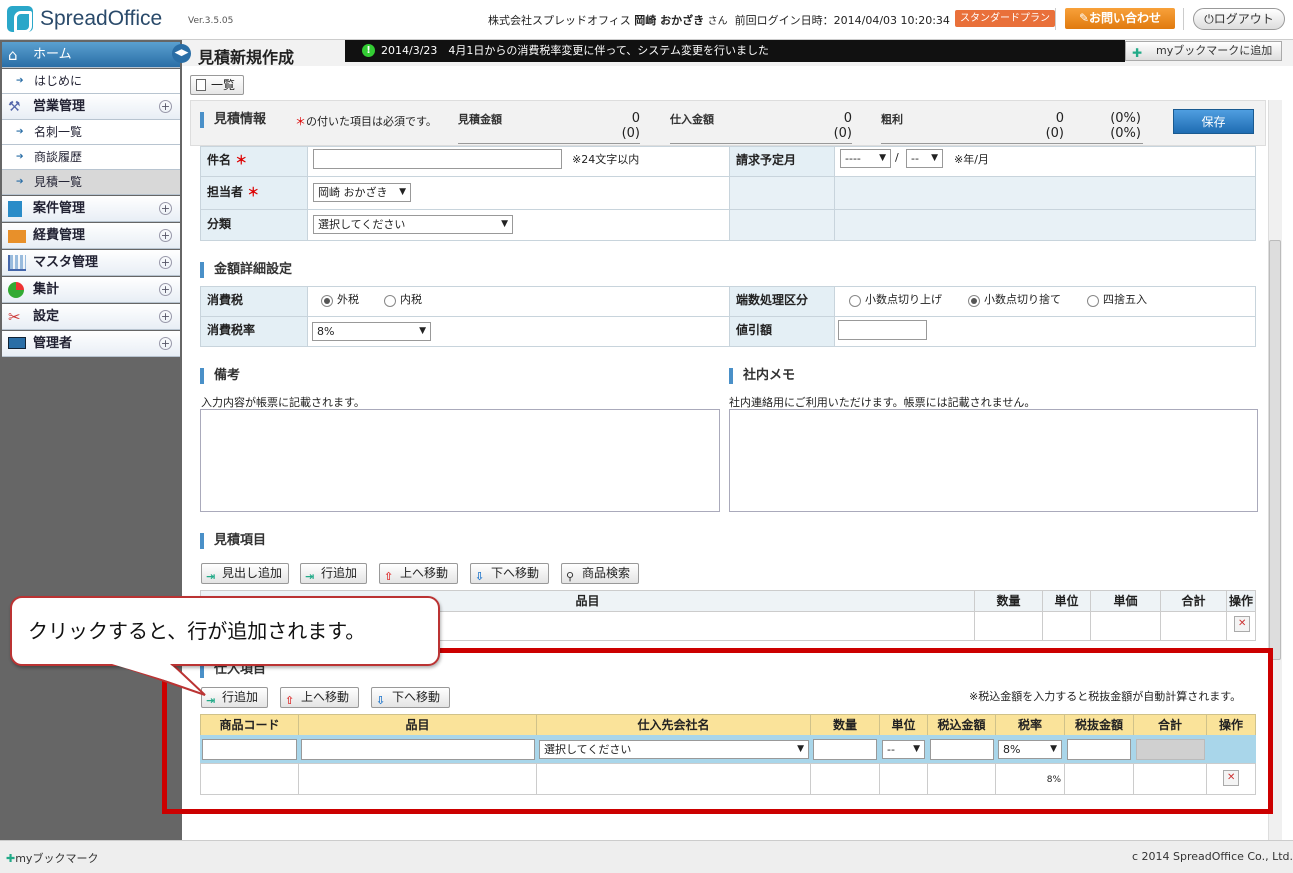  I want to click on round-half-radio: 四捨五入, so click(1117, 300).